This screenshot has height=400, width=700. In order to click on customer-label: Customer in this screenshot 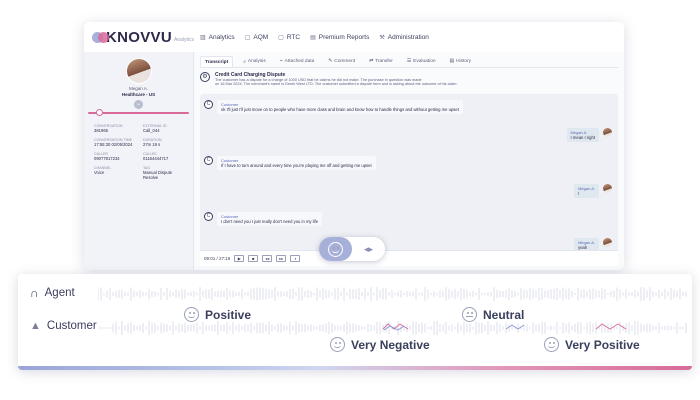, I will do `click(71, 326)`.